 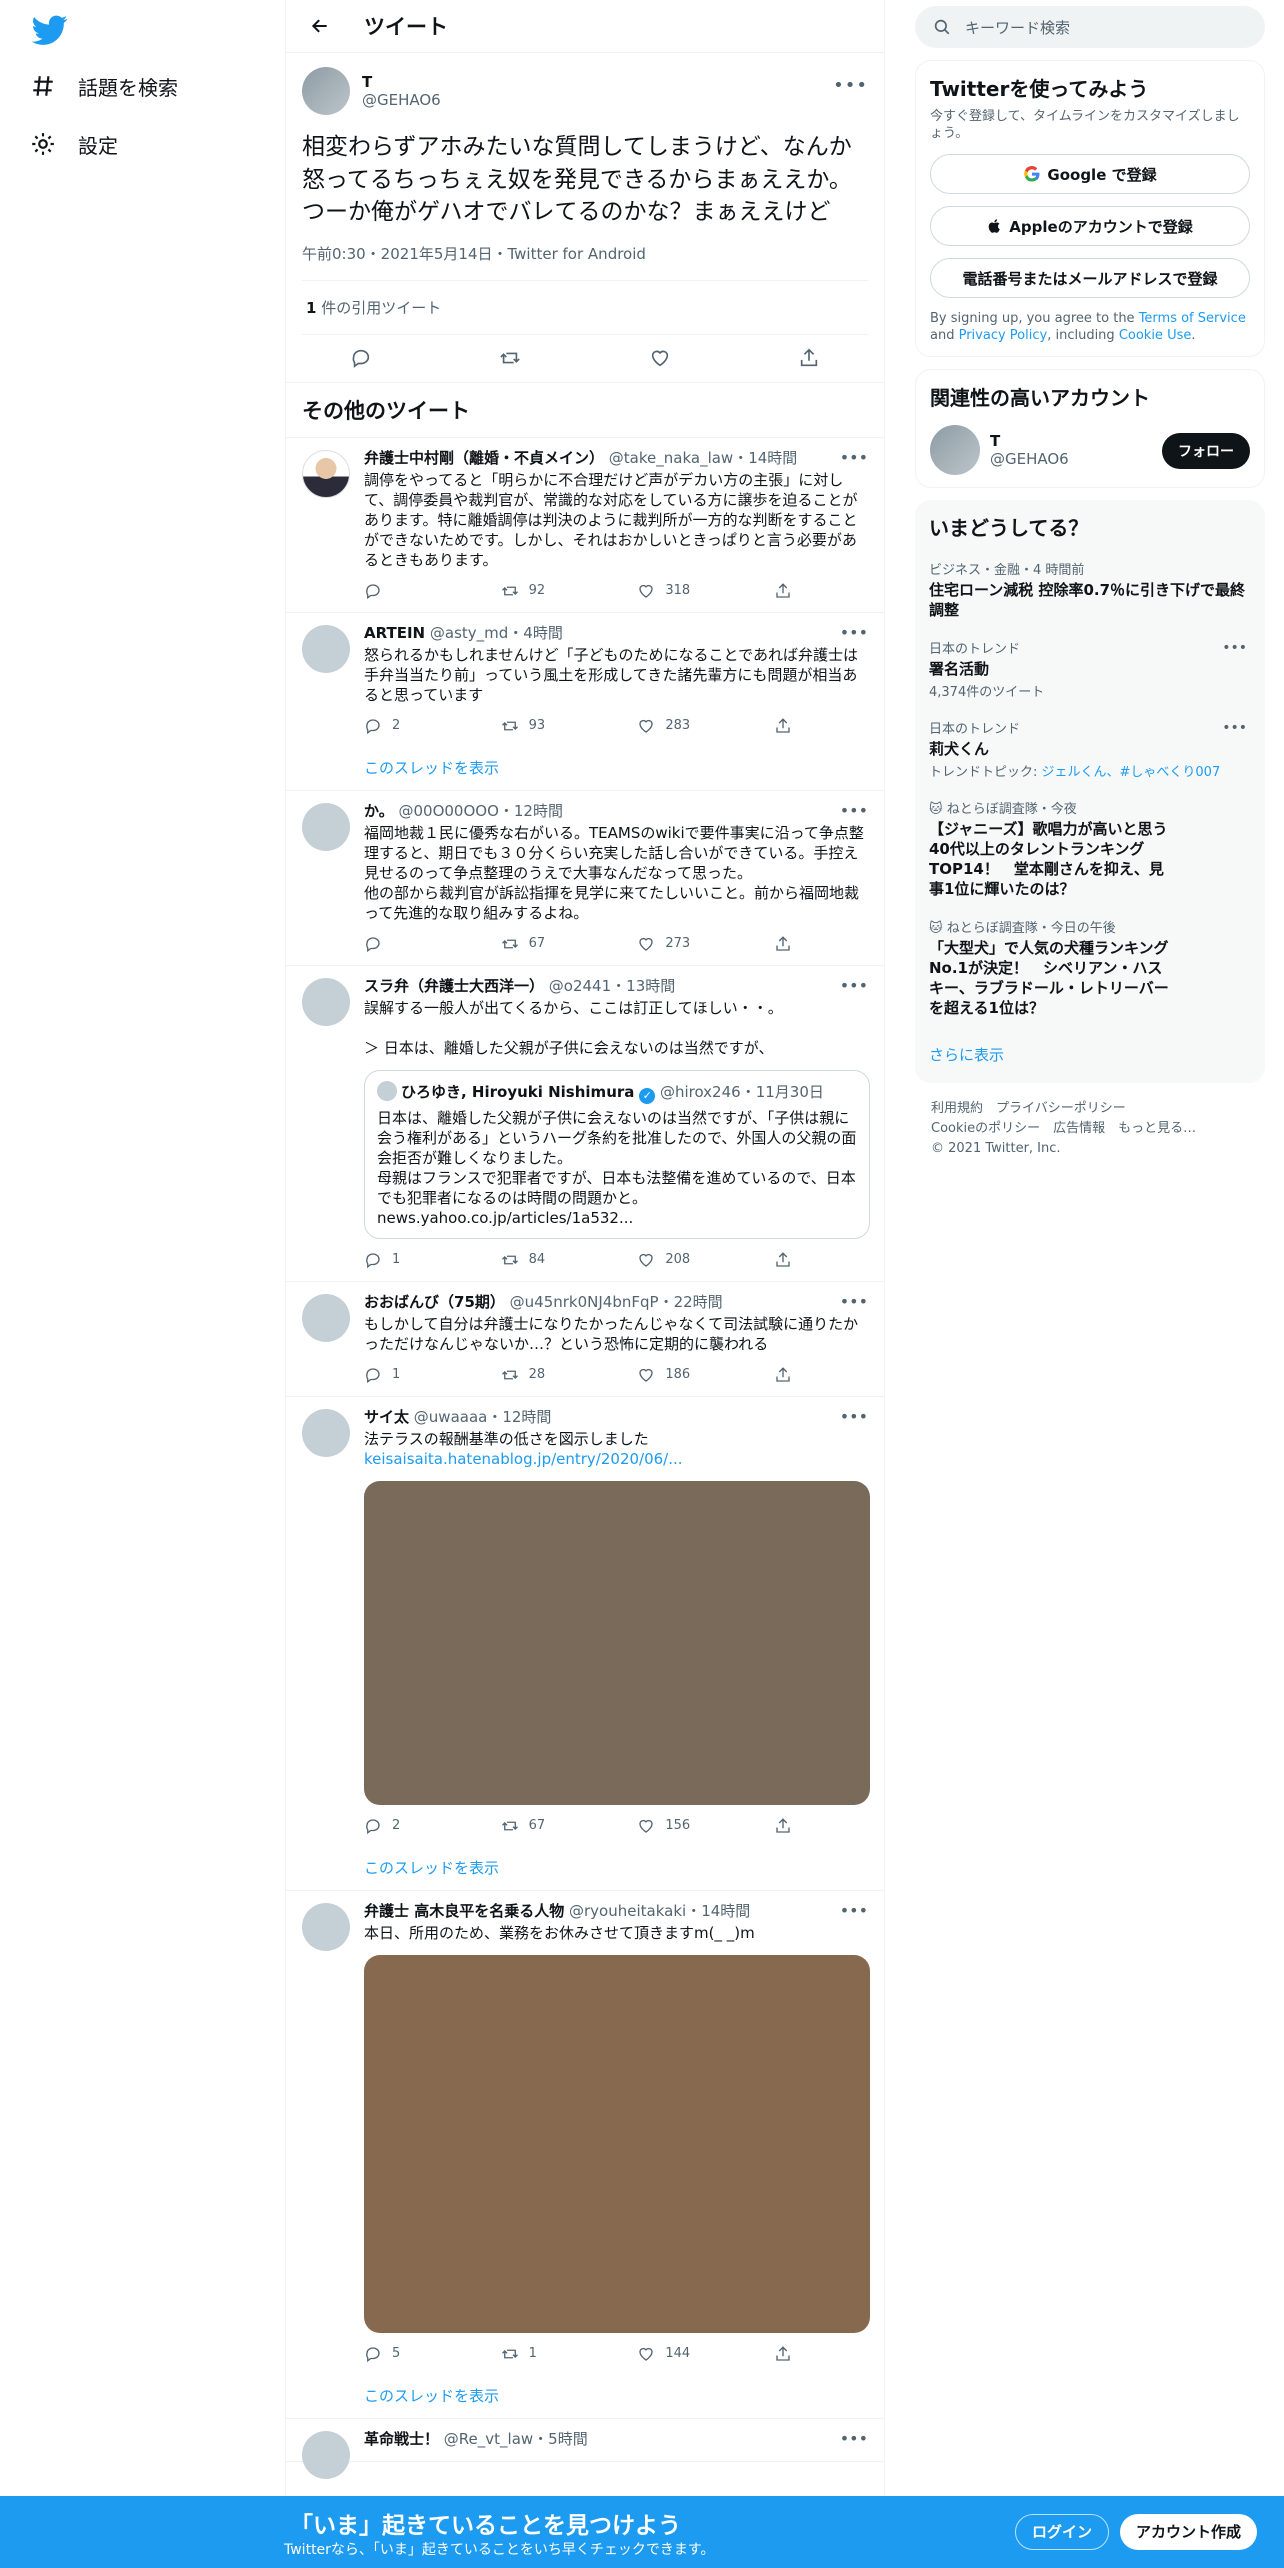 I want to click on author-handle: @ryouheitakaki, so click(x=627, y=1911).